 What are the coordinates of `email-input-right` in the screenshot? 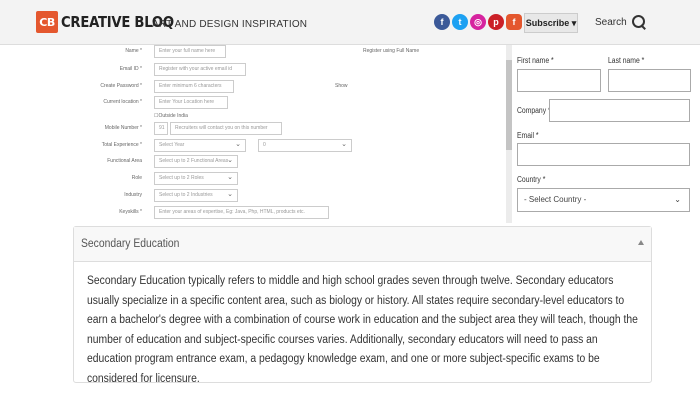 It's located at (603, 154).